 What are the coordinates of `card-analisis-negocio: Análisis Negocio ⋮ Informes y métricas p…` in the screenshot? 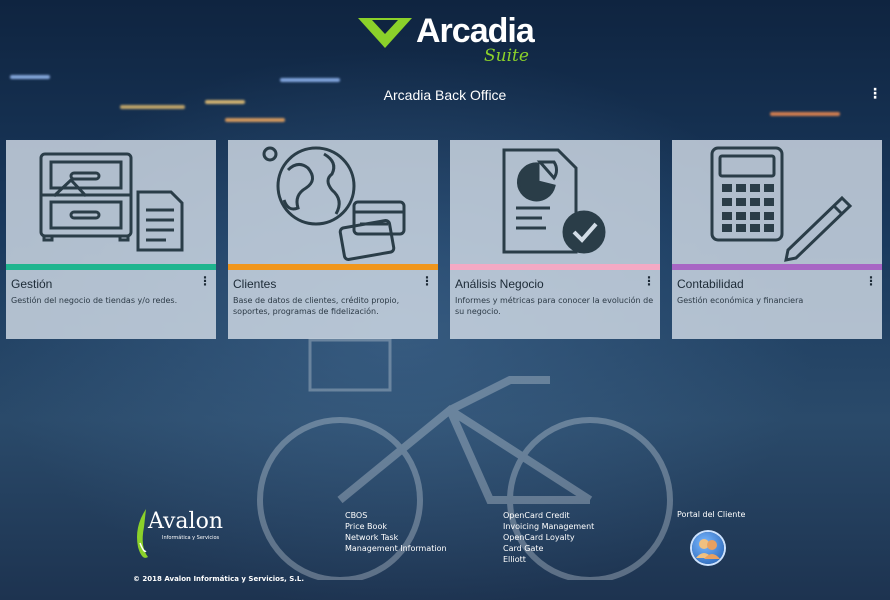 It's located at (555, 239).